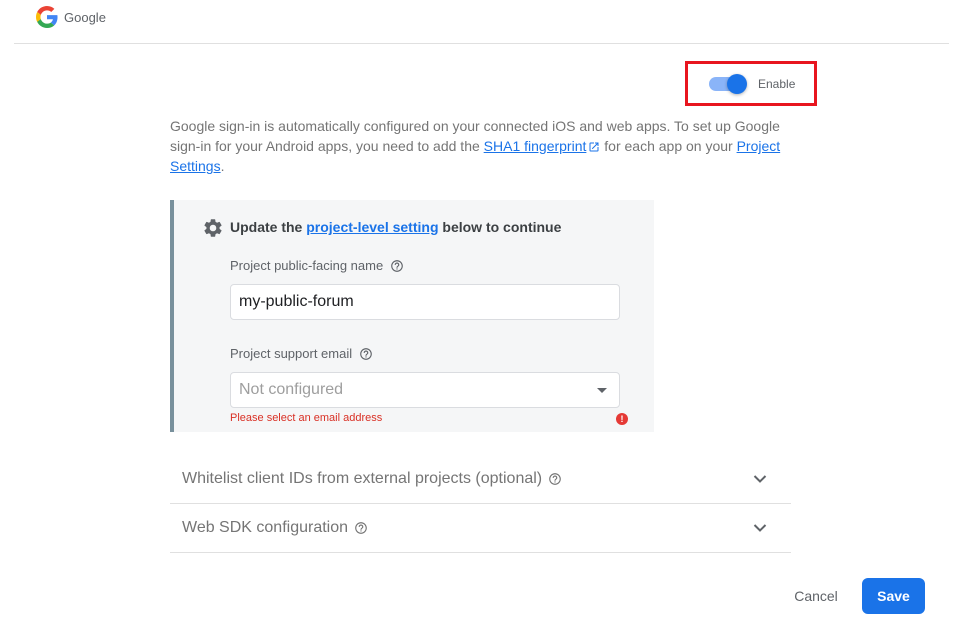 Image resolution: width=959 pixels, height=632 pixels. I want to click on description-part: ., so click(222, 166).